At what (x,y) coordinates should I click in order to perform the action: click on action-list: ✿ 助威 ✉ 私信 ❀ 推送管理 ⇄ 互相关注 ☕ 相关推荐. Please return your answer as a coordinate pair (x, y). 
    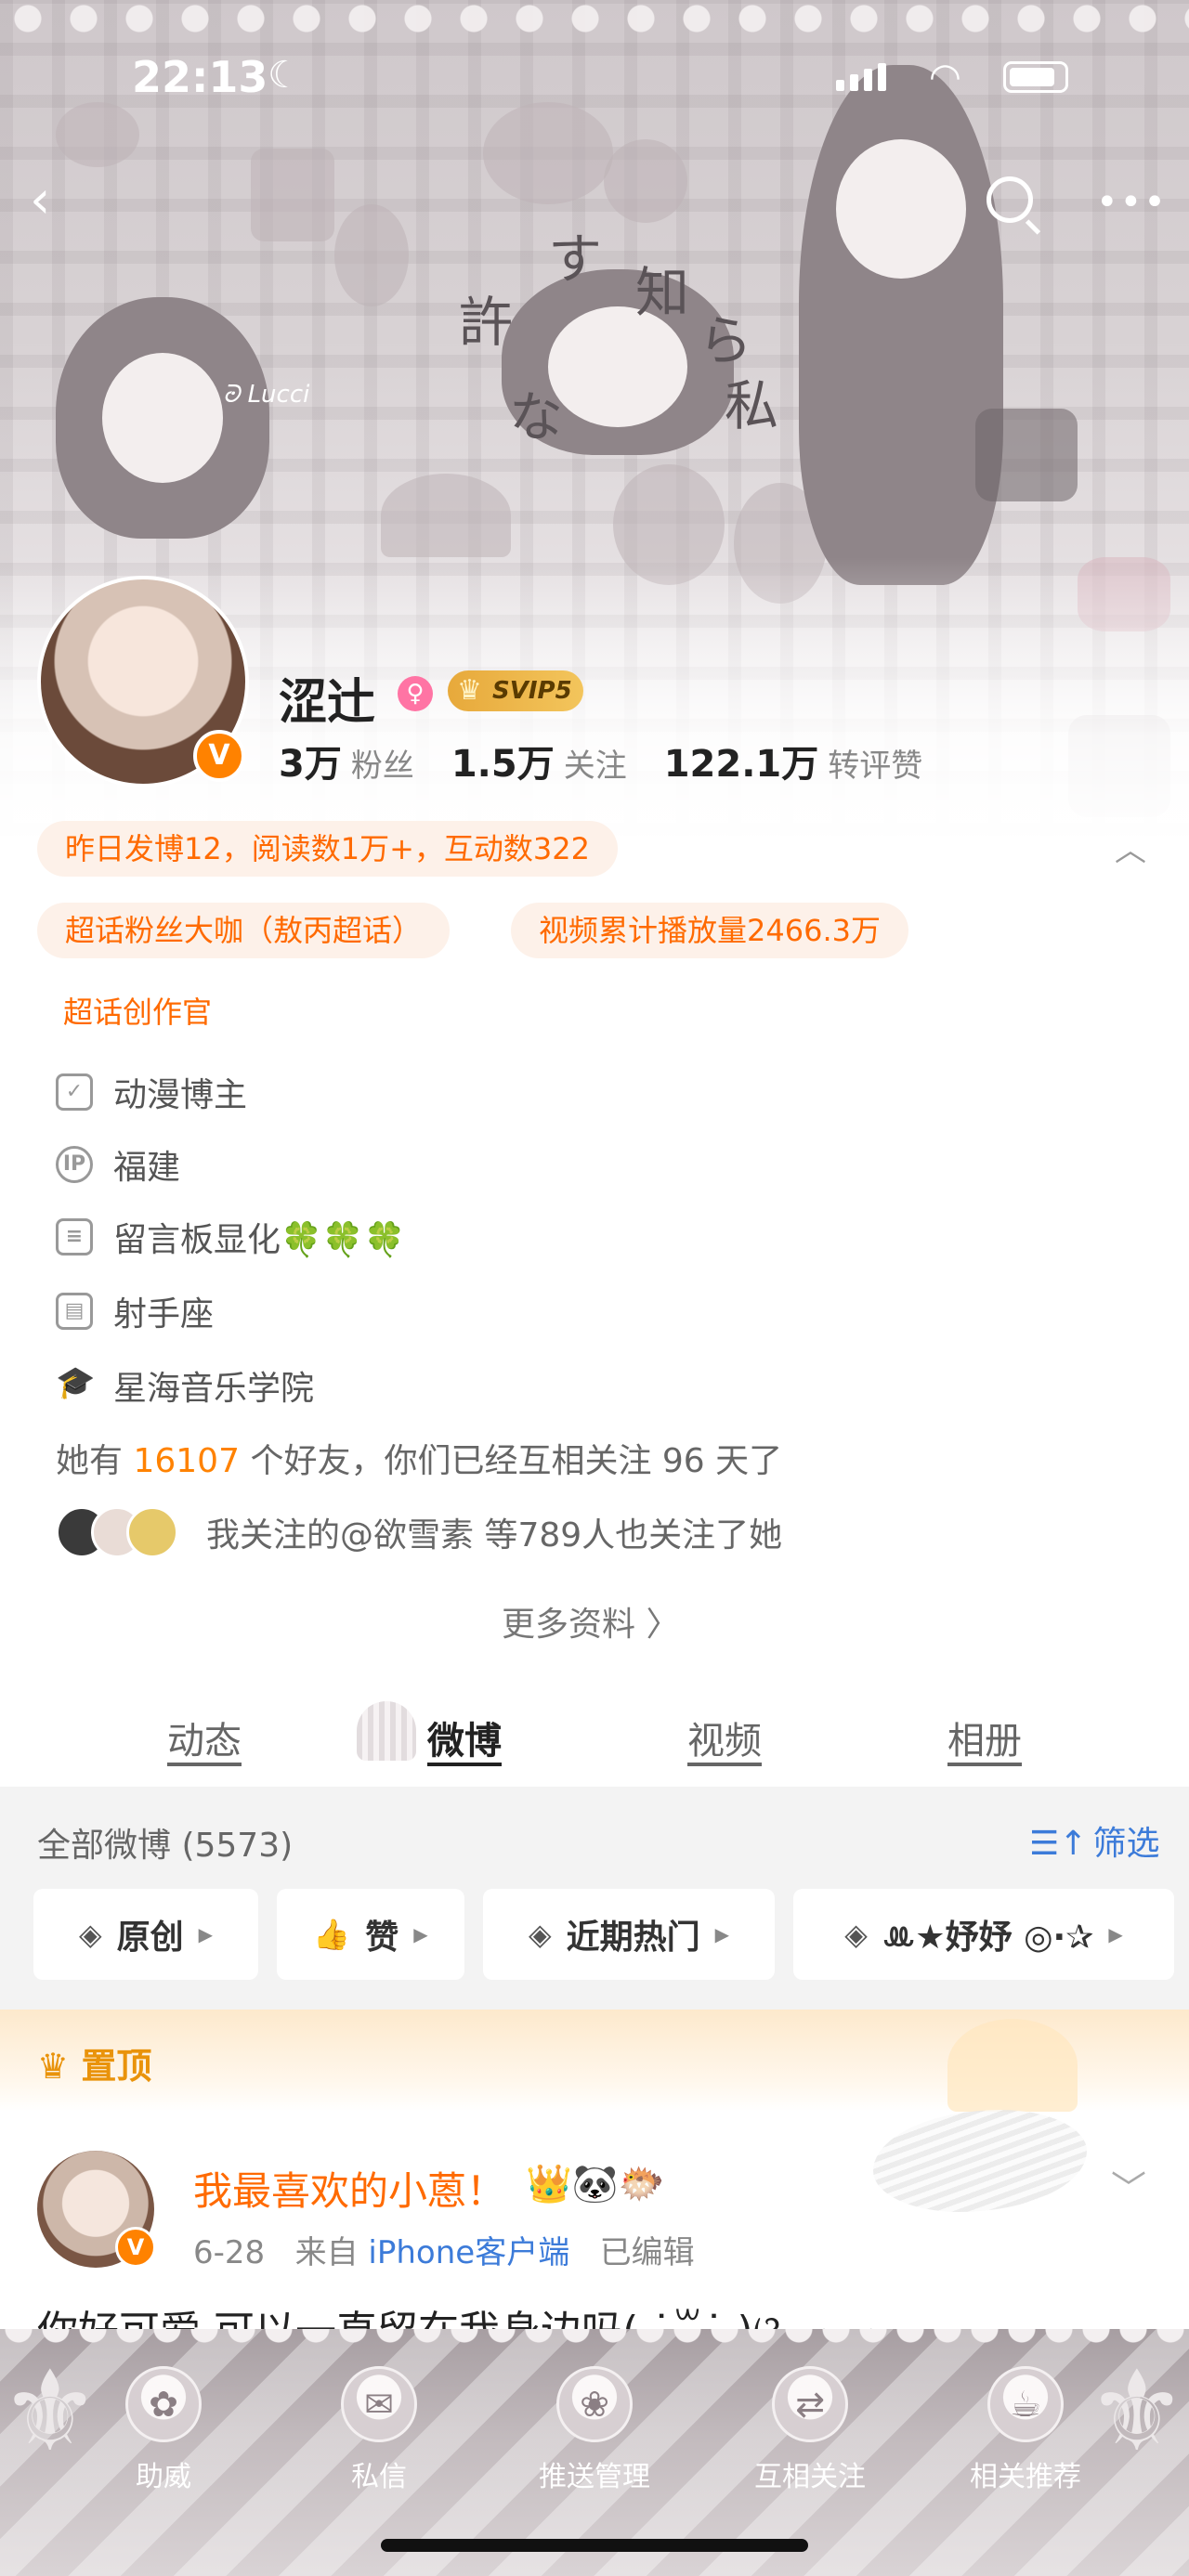
    Looking at the image, I should click on (594, 2430).